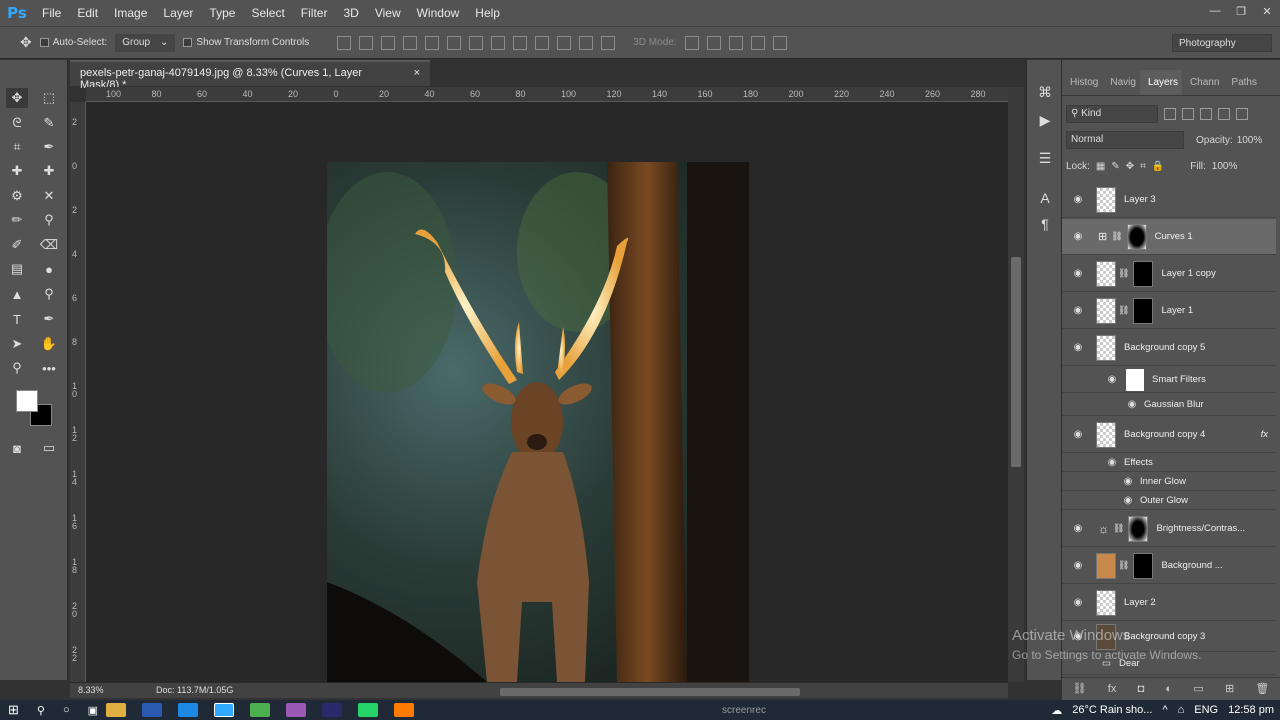 Image resolution: width=1280 pixels, height=720 pixels. I want to click on effects-row: ◉ Effects, so click(1169, 463).